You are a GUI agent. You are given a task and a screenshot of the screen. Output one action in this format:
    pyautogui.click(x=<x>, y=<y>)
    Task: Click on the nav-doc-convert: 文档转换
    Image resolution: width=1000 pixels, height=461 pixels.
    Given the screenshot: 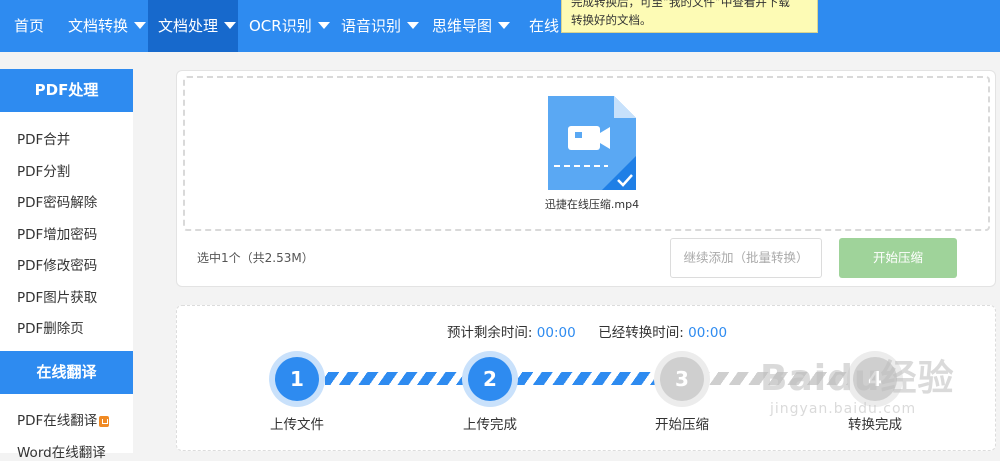 What is the action you would take?
    pyautogui.click(x=107, y=26)
    